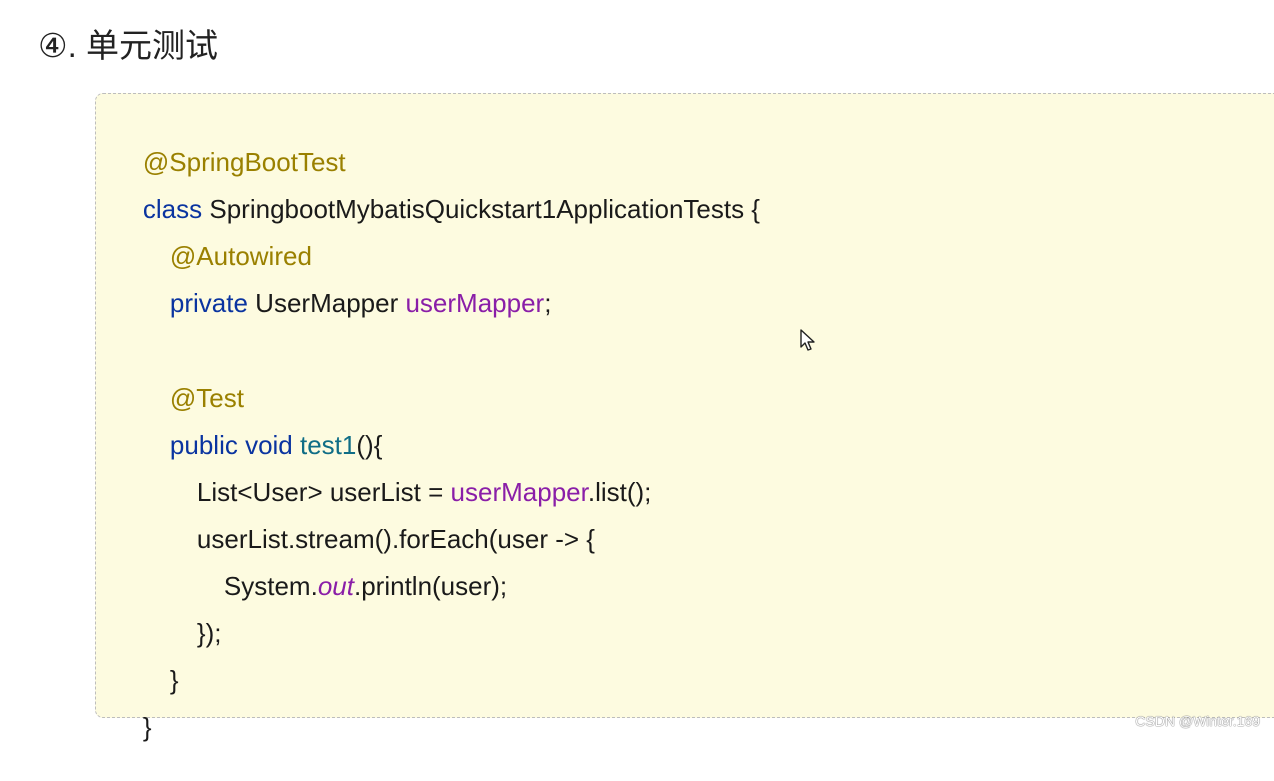  I want to click on method-close: }, so click(174, 680).